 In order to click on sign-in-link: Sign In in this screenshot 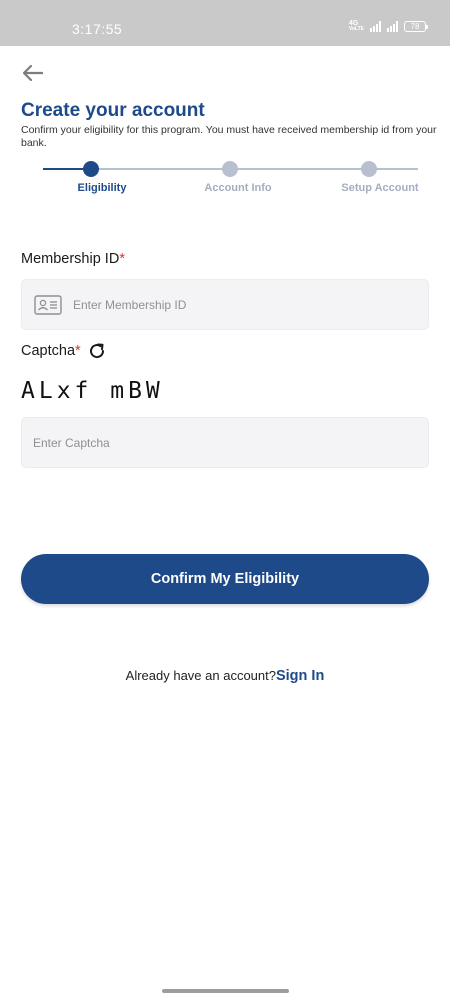, I will do `click(300, 676)`.